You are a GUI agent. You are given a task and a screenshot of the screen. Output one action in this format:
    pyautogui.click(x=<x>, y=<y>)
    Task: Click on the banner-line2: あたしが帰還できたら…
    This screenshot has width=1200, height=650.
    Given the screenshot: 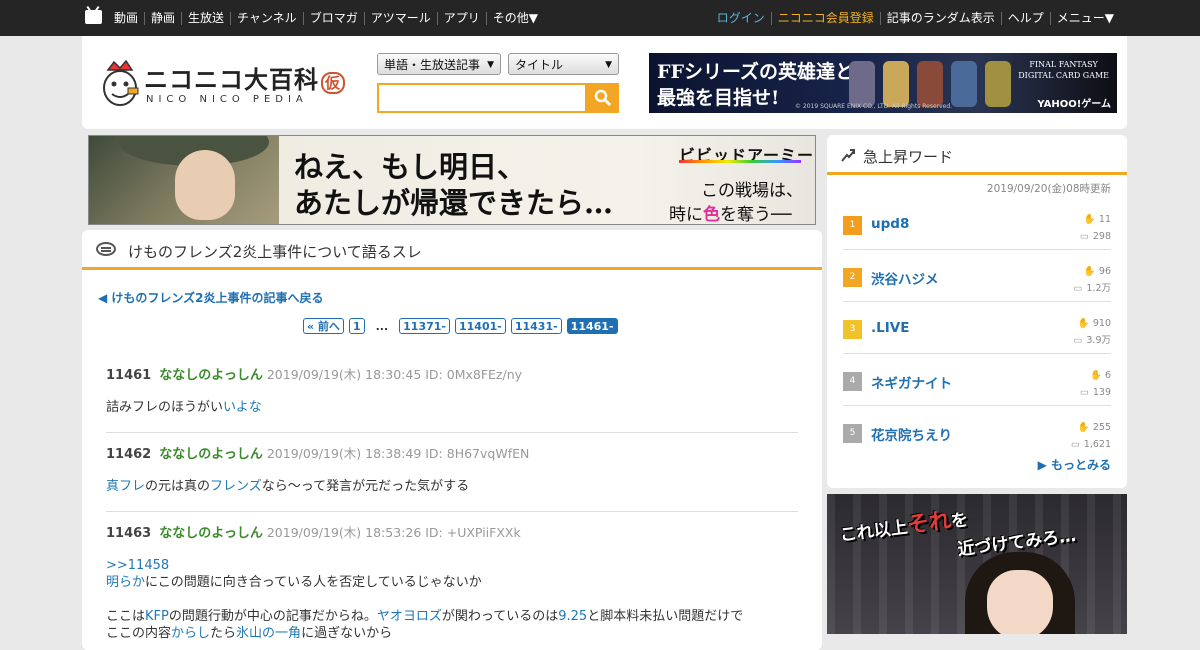 What is the action you would take?
    pyautogui.click(x=454, y=203)
    